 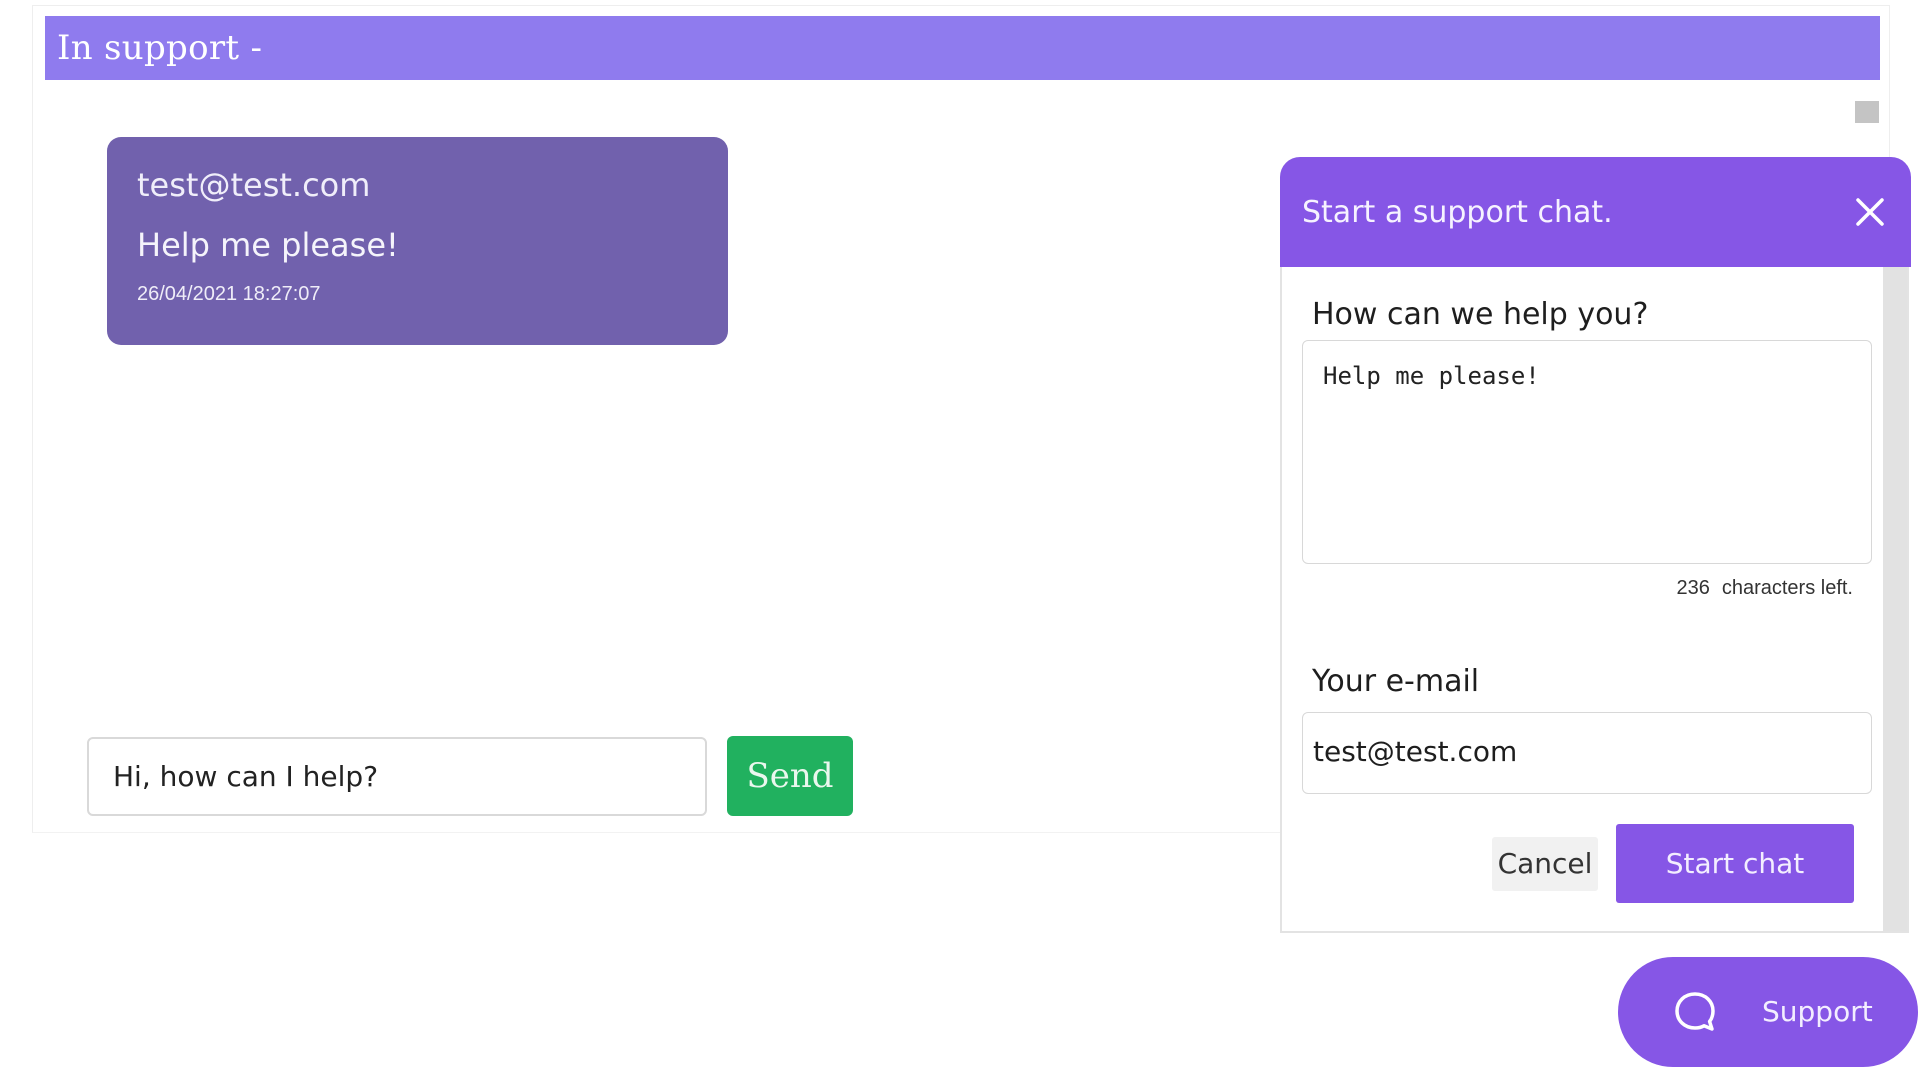 What do you see at coordinates (1457, 212) in the screenshot?
I see `widget-title: Start a support chat.` at bounding box center [1457, 212].